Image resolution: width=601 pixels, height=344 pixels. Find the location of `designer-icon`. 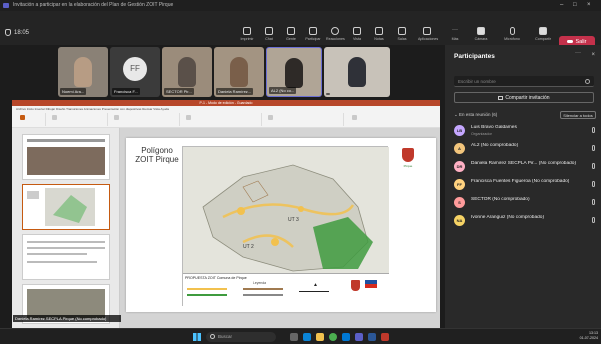

designer-icon is located at coordinates (354, 117).